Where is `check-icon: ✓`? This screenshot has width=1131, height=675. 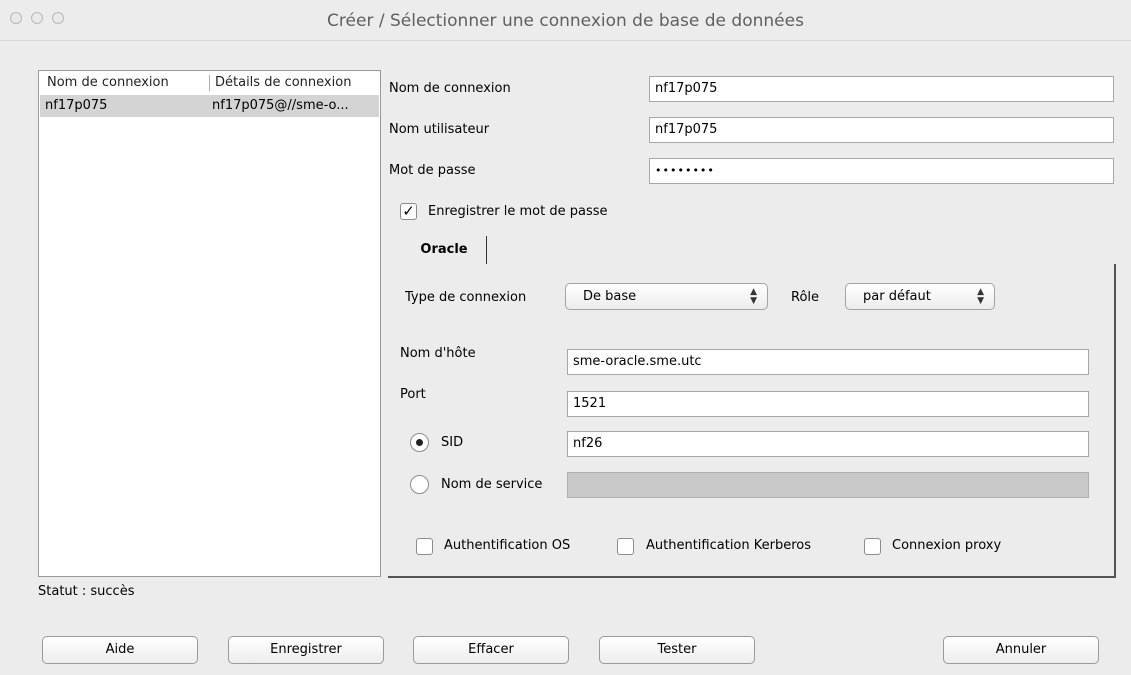
check-icon: ✓ is located at coordinates (408, 211).